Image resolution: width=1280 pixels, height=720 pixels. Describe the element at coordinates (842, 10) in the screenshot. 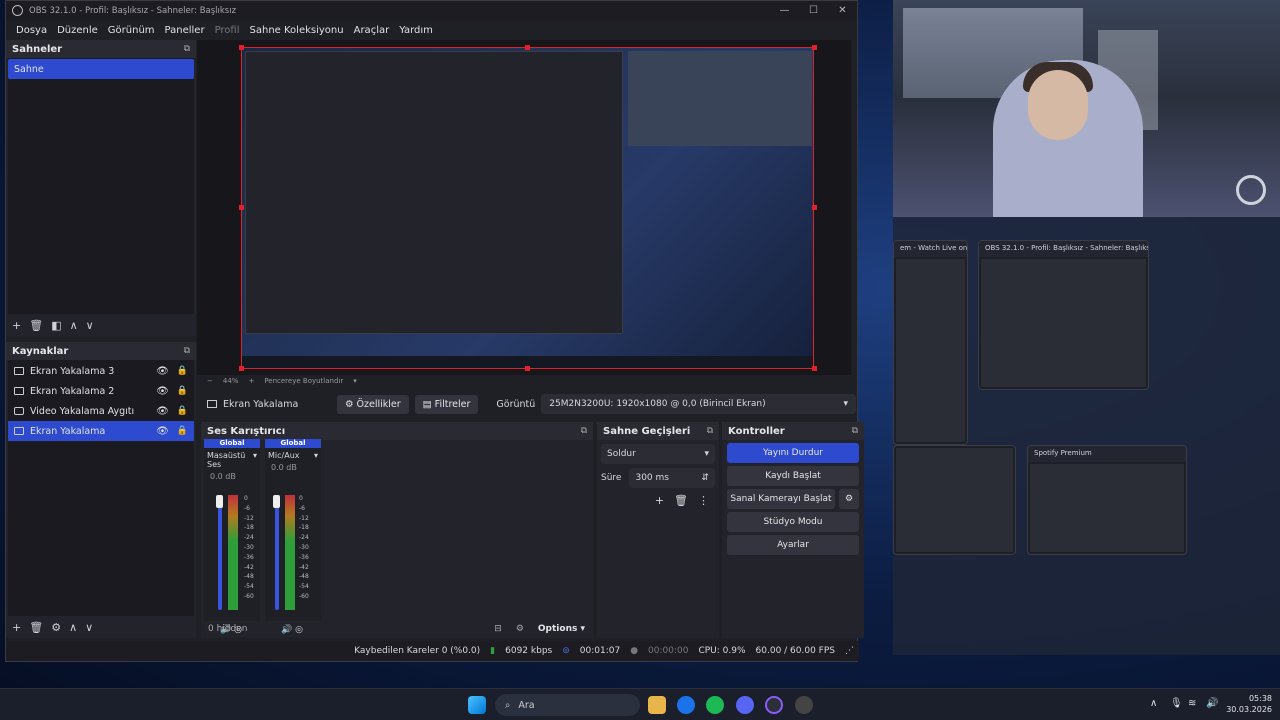

I see `close-icon: ✕` at that location.